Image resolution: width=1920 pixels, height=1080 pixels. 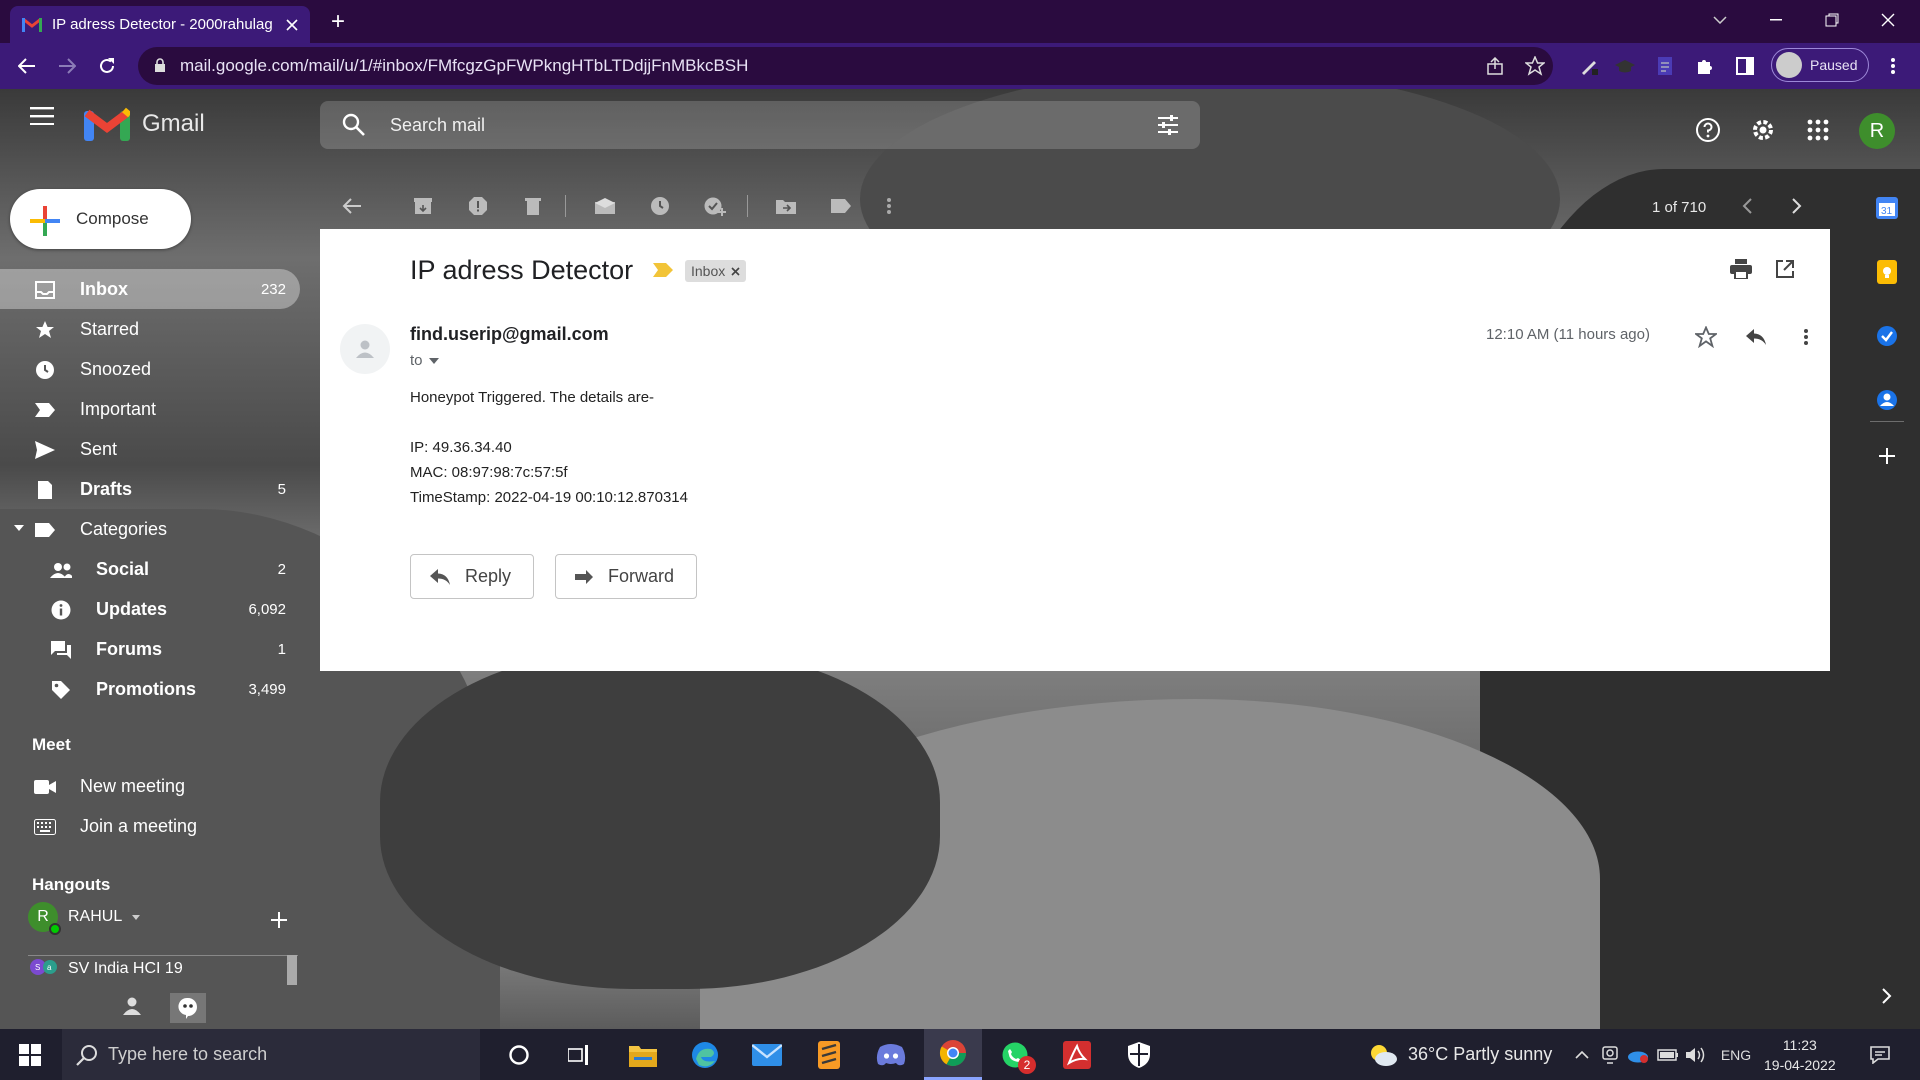 I want to click on apps-grid-icon, so click(x=1818, y=130).